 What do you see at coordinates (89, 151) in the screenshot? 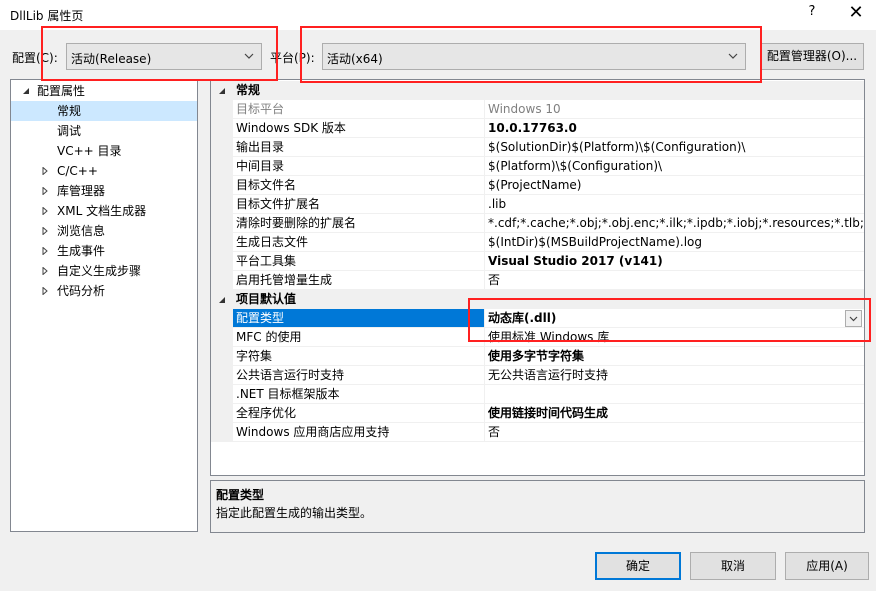
I see `tree-item-label: VC++ 目录` at bounding box center [89, 151].